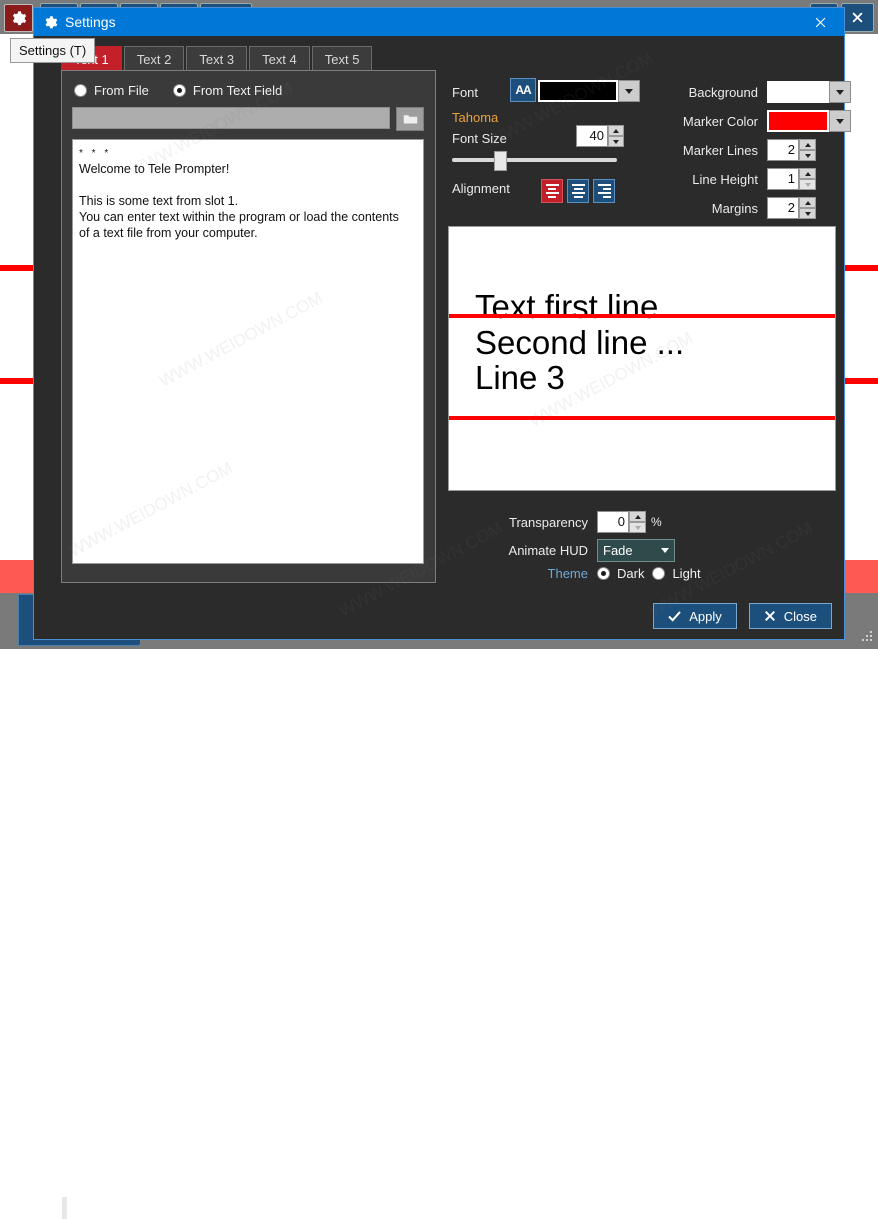 This screenshot has width=878, height=1219. I want to click on tab-label: Text 2, so click(154, 59).